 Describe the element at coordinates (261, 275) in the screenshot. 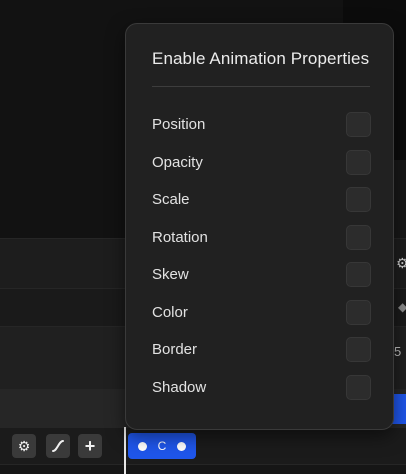

I see `property-row-skew: Skew` at that location.